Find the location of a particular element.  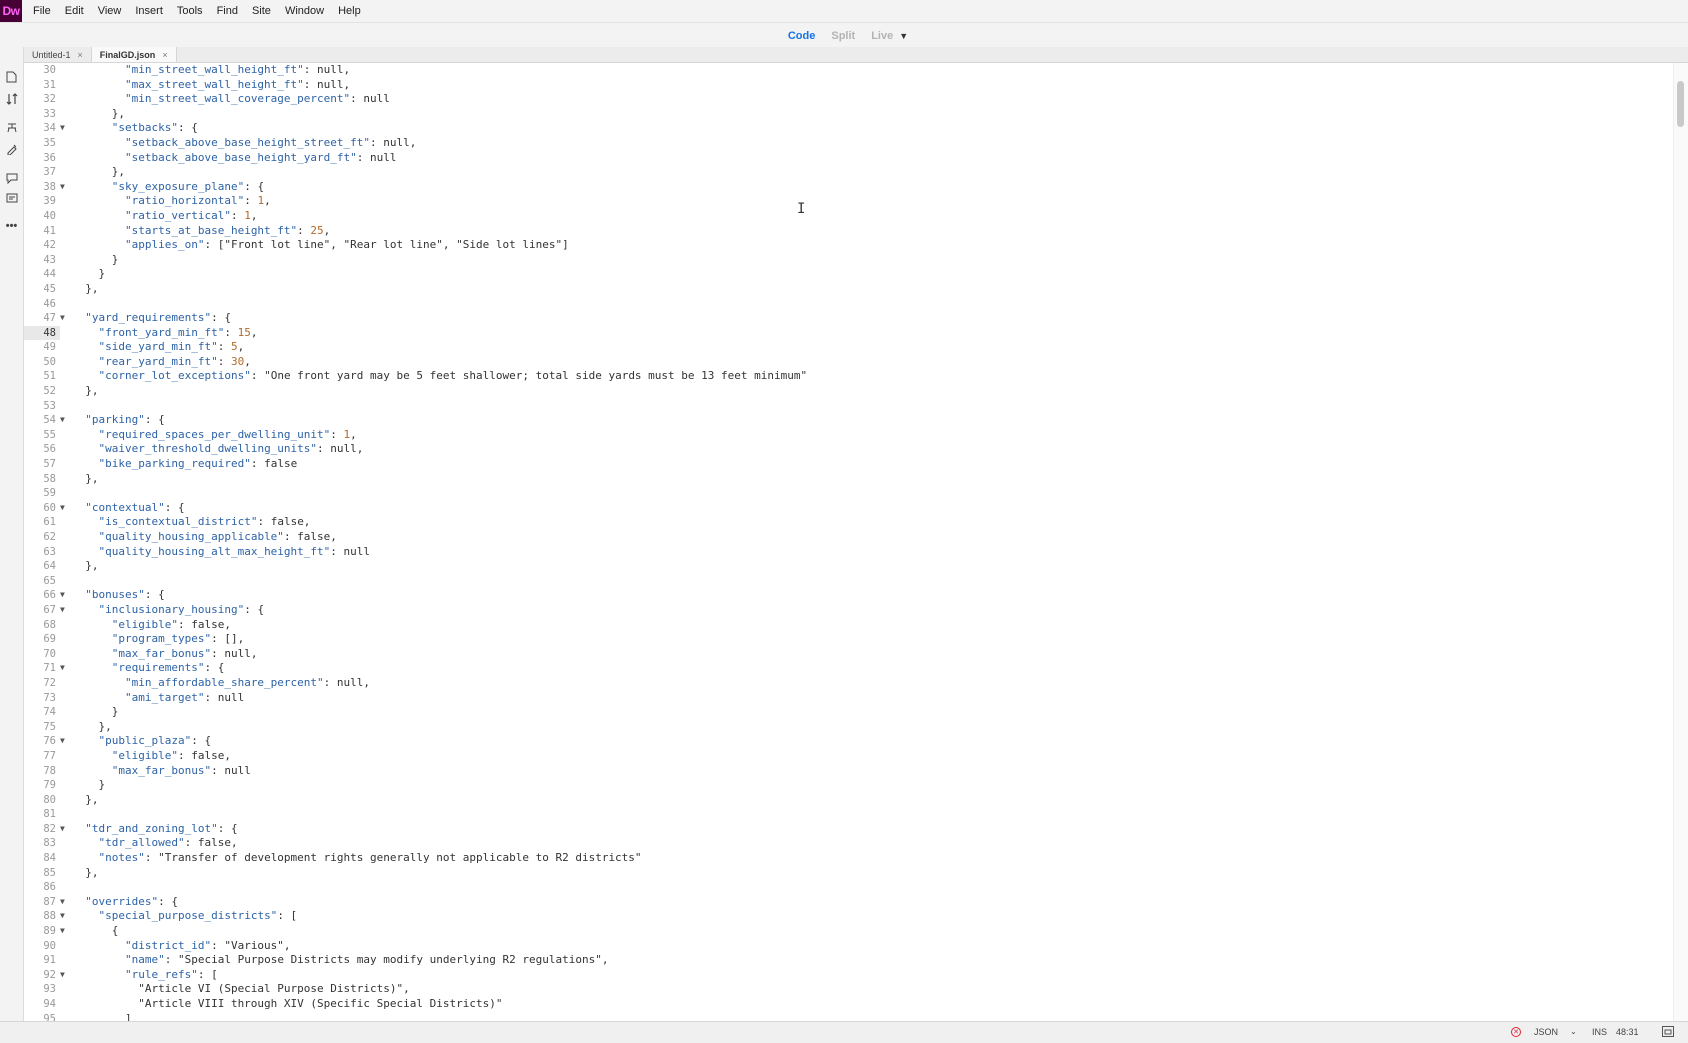

code-line: 69 "program_types": [], is located at coordinates (849, 639).